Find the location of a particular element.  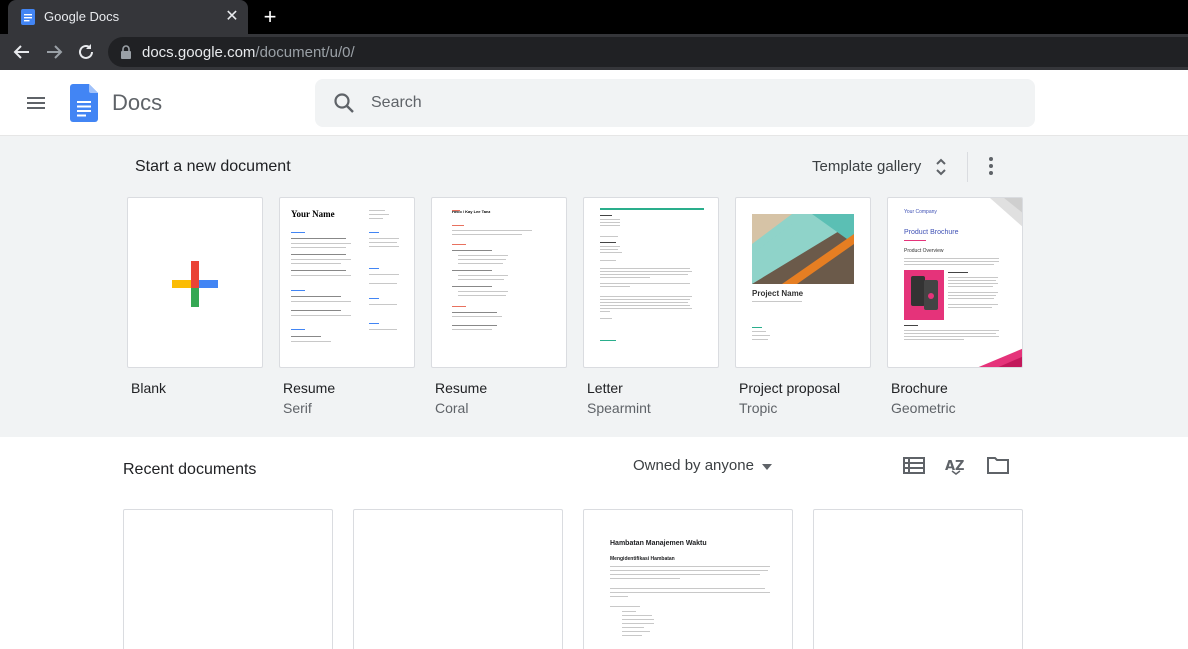

svg-text: AZ is located at coordinates (955, 466).